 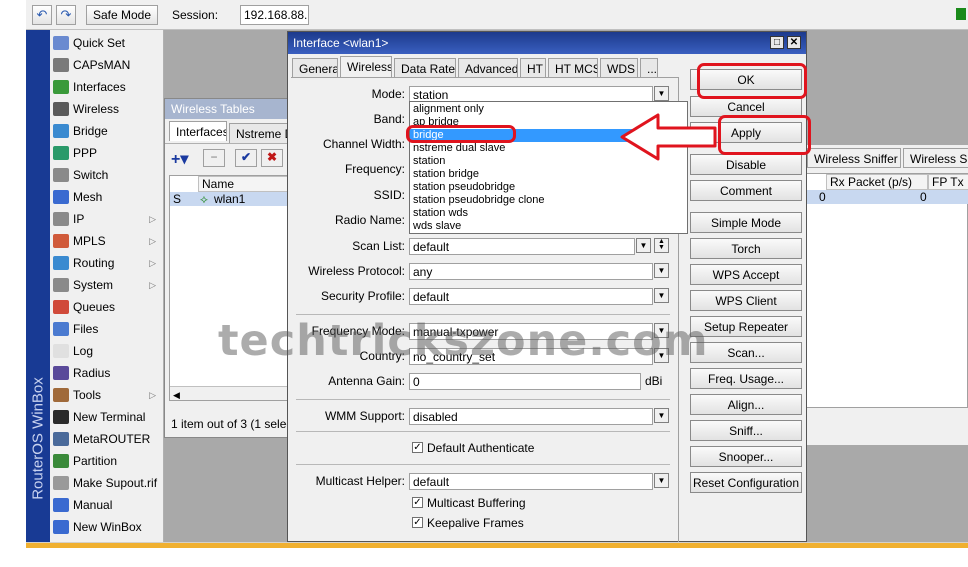 I want to click on safe-mode-button: Safe Mode, so click(x=122, y=15).